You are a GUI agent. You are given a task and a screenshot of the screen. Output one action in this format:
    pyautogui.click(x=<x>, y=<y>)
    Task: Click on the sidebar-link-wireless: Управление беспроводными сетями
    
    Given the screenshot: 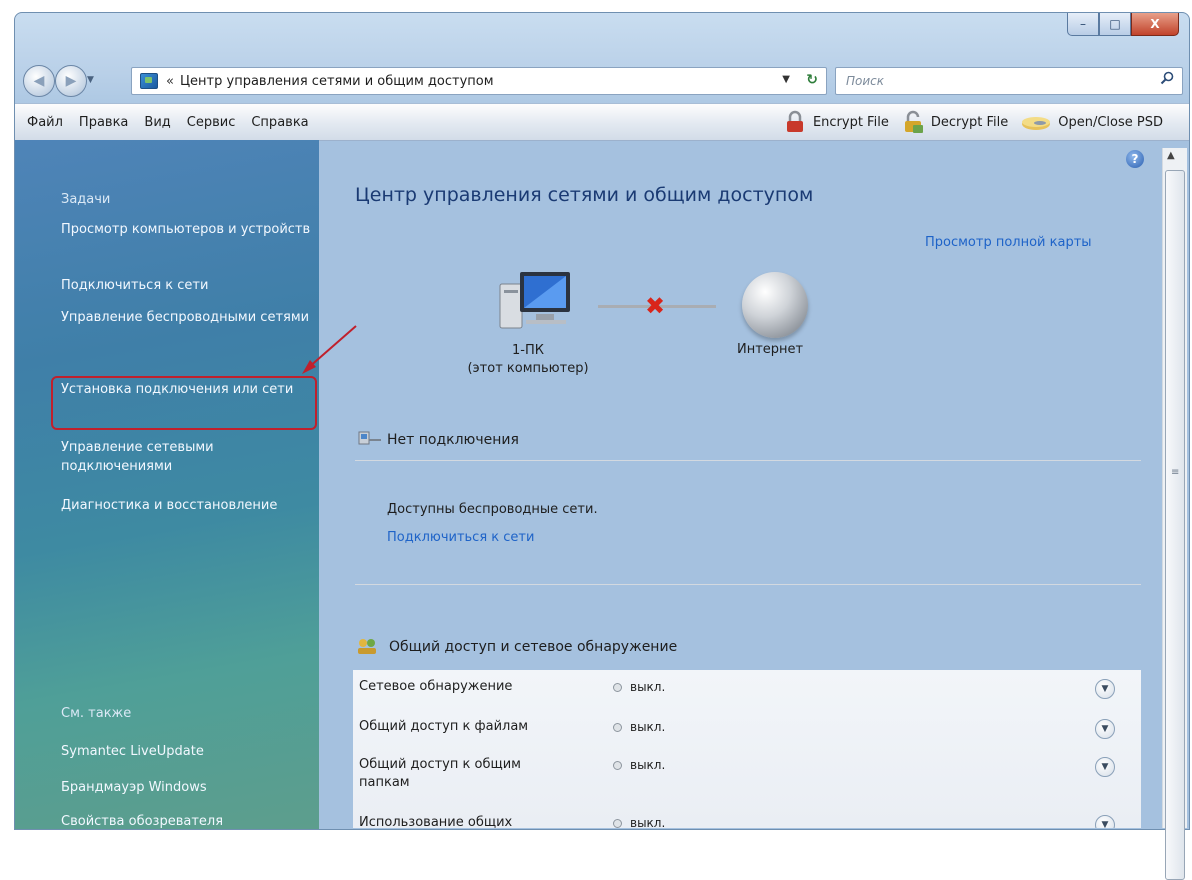 What is the action you would take?
    pyautogui.click(x=186, y=317)
    